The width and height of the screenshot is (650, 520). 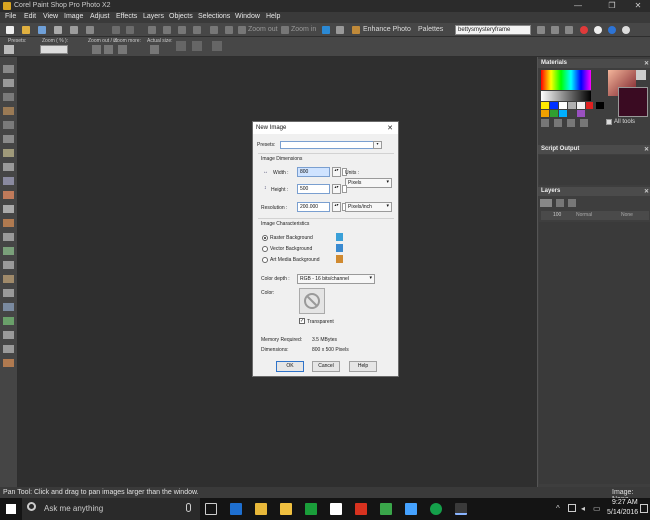 I want to click on color-depth-select: RGB - 16 bits/channel, so click(x=336, y=279).